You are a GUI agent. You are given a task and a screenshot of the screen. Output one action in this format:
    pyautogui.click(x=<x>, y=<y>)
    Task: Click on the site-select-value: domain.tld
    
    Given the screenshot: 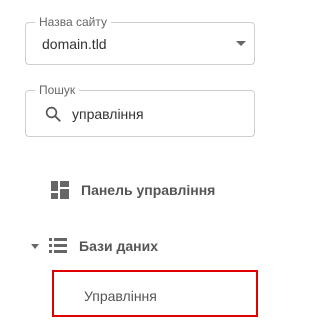 What is the action you would take?
    pyautogui.click(x=74, y=44)
    